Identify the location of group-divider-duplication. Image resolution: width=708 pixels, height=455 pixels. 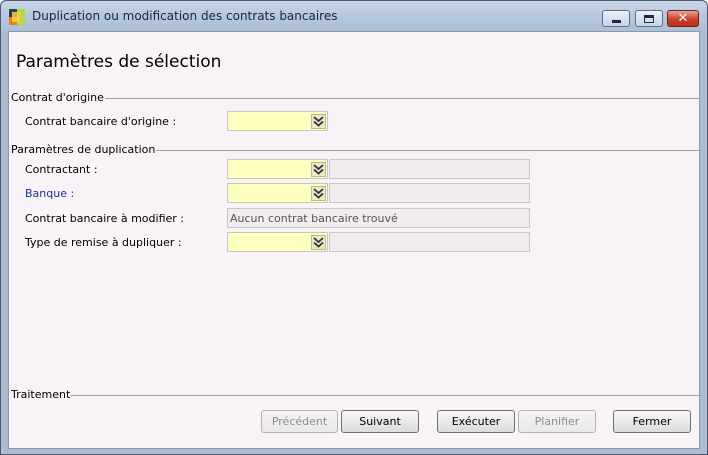
(418, 150).